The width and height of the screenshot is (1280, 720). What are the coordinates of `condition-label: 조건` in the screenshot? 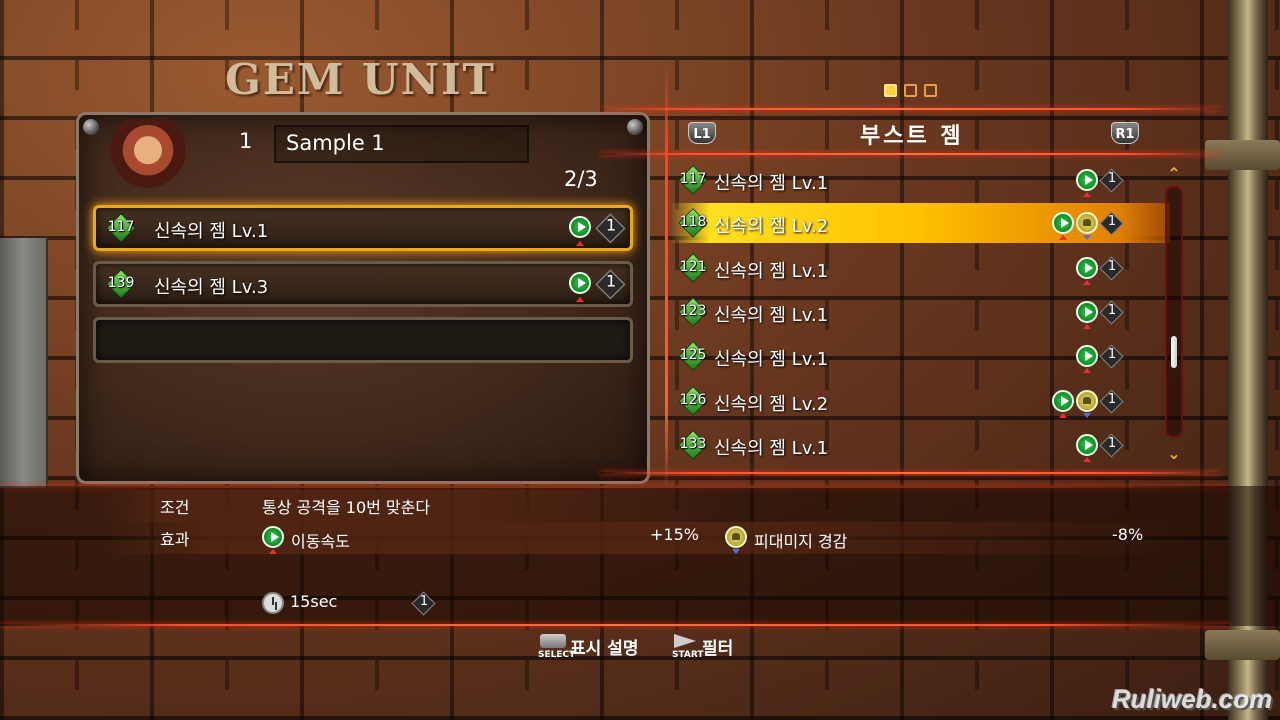 It's located at (175, 507).